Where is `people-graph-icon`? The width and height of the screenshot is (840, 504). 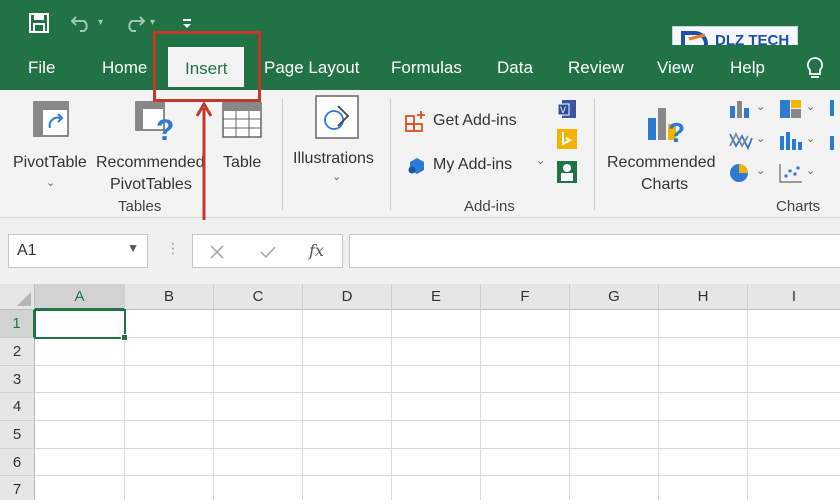 people-graph-icon is located at coordinates (567, 172).